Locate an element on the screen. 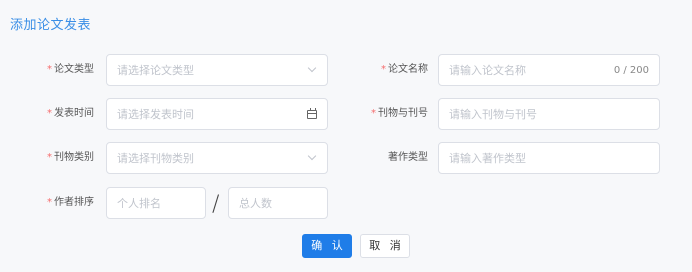 The width and height of the screenshot is (692, 272). paper-name-label-text: 论文名称 is located at coordinates (408, 69).